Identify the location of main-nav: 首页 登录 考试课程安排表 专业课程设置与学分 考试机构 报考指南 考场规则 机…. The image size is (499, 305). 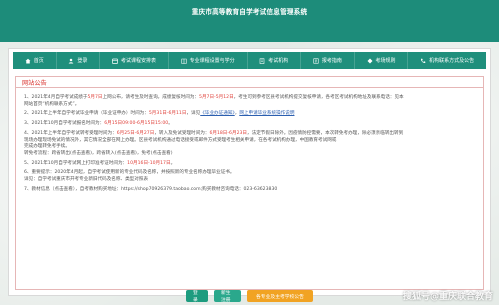
(249, 60).